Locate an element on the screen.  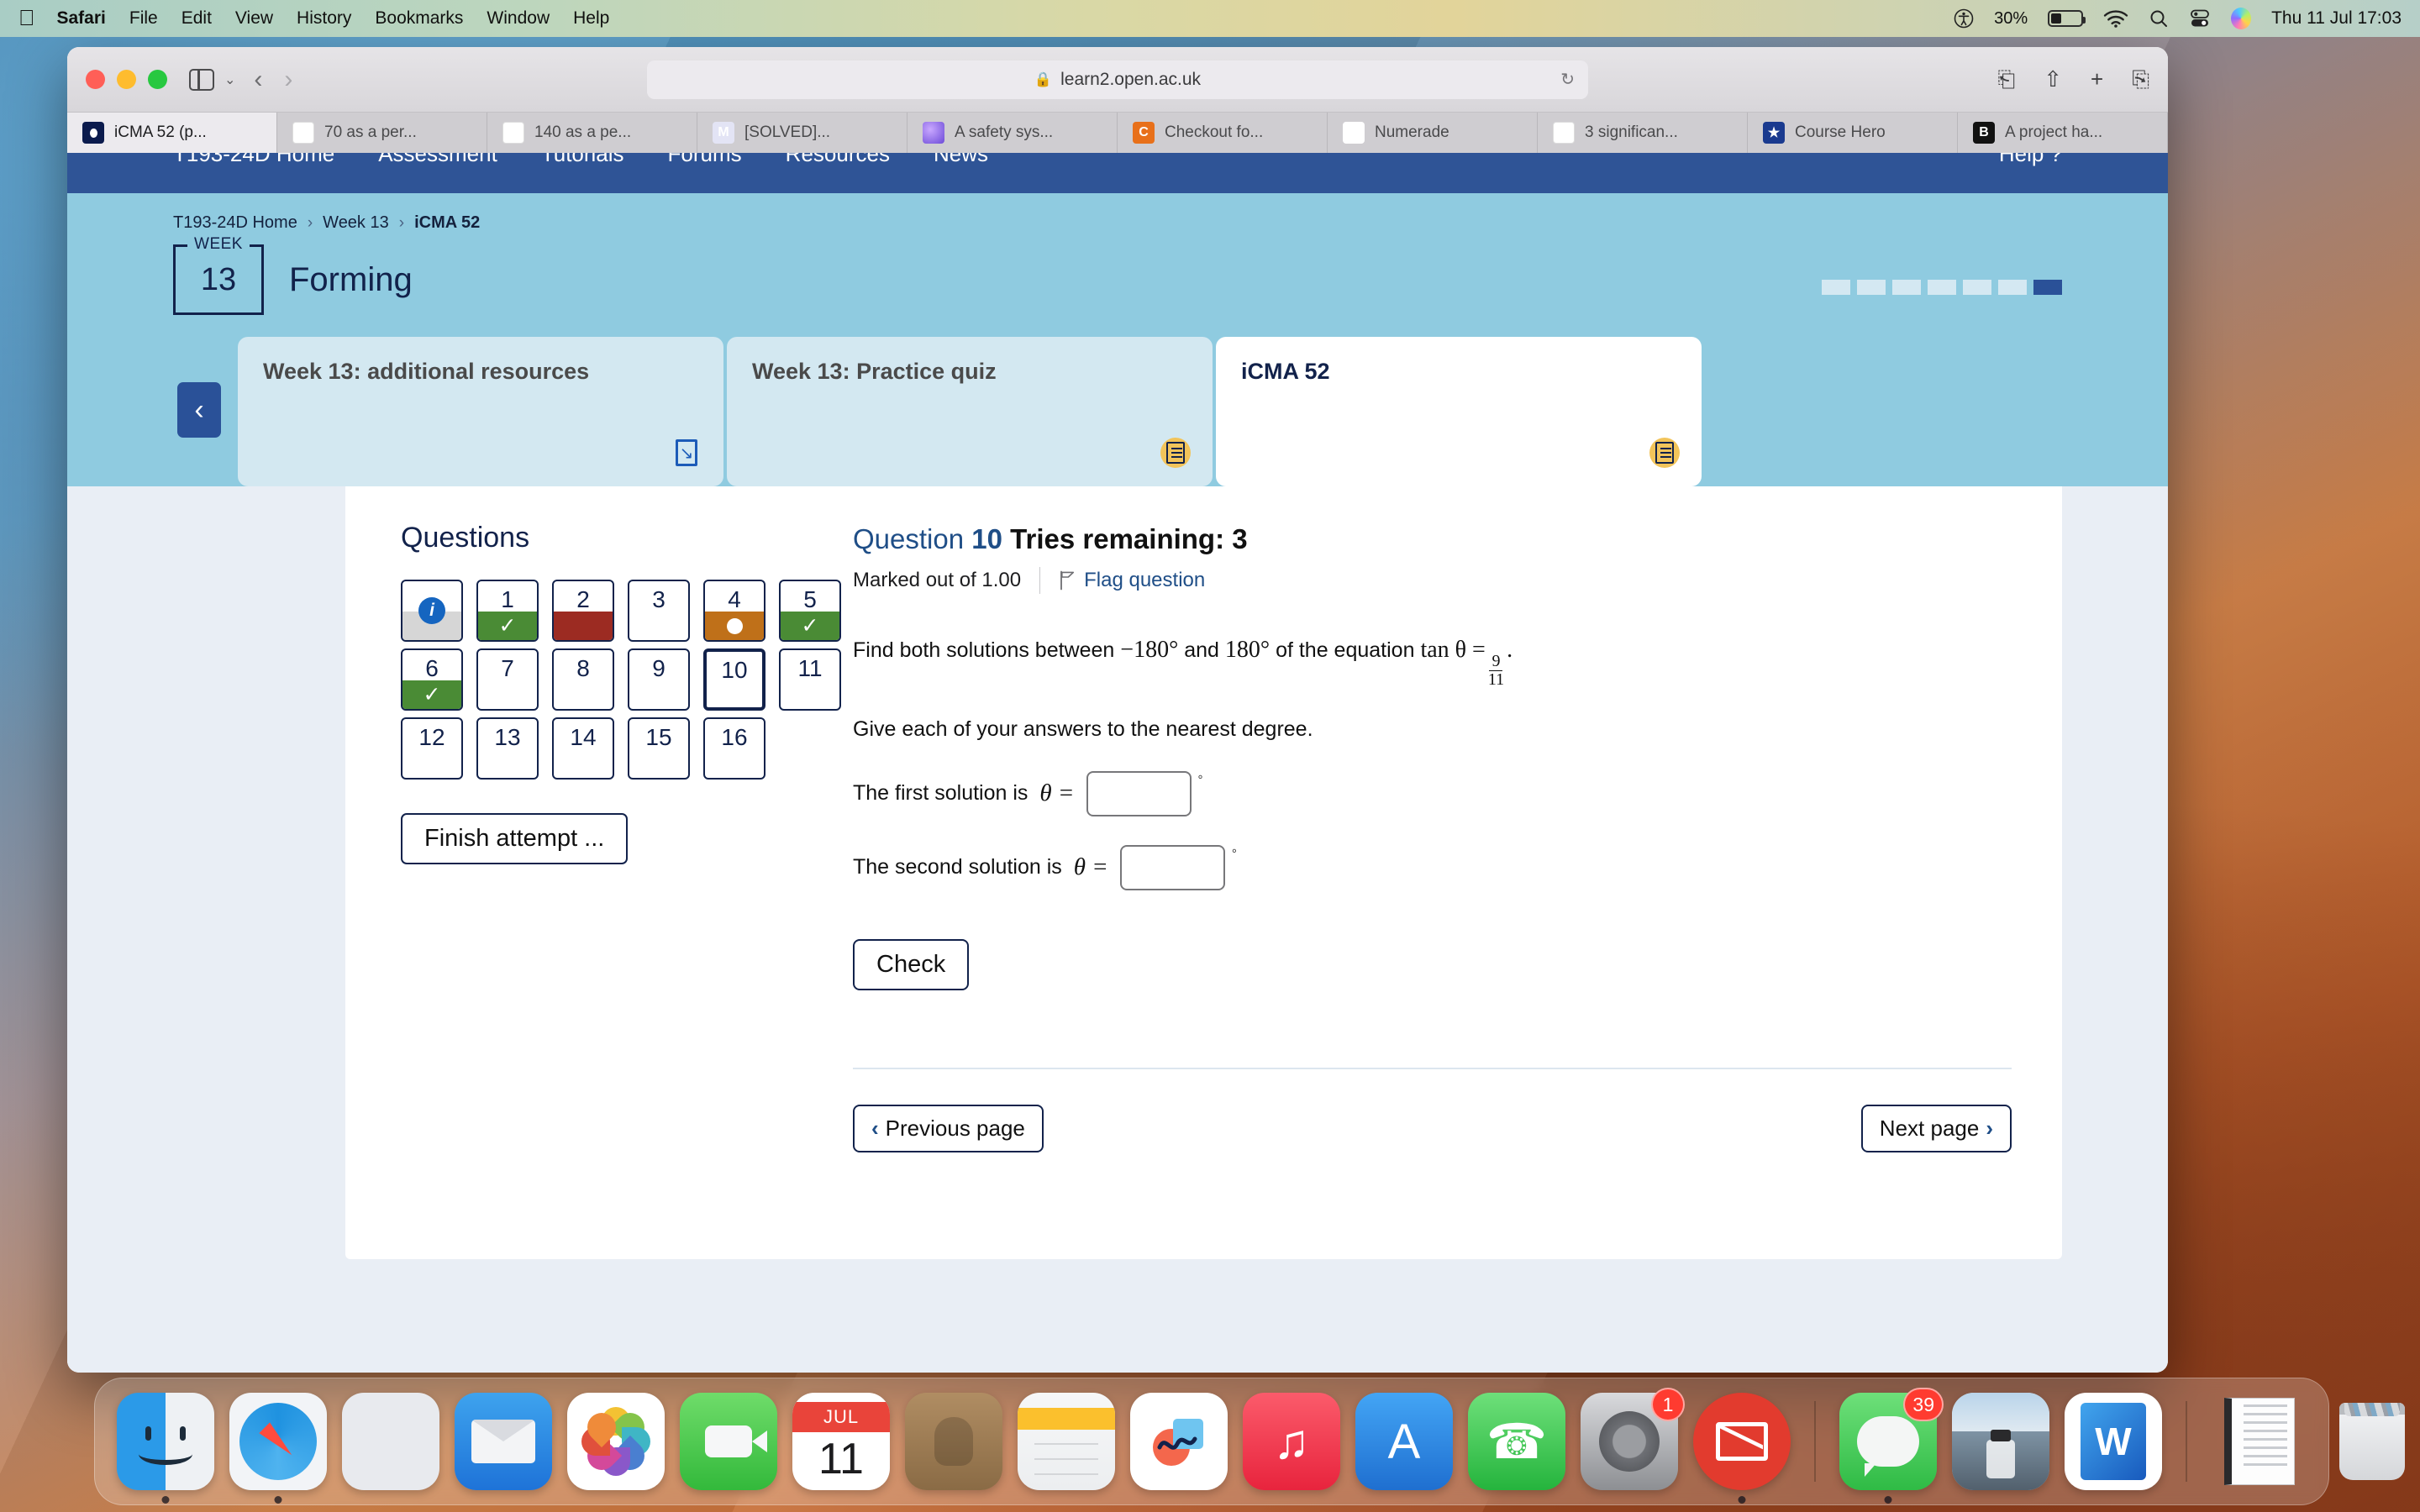
dock-item-safari is located at coordinates (278, 1448).